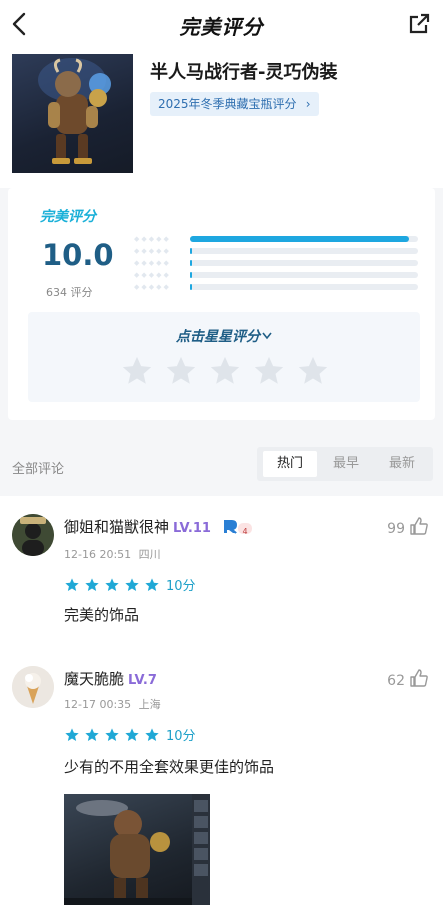 The height and width of the screenshot is (905, 443). I want to click on like-count: 99, so click(396, 529).